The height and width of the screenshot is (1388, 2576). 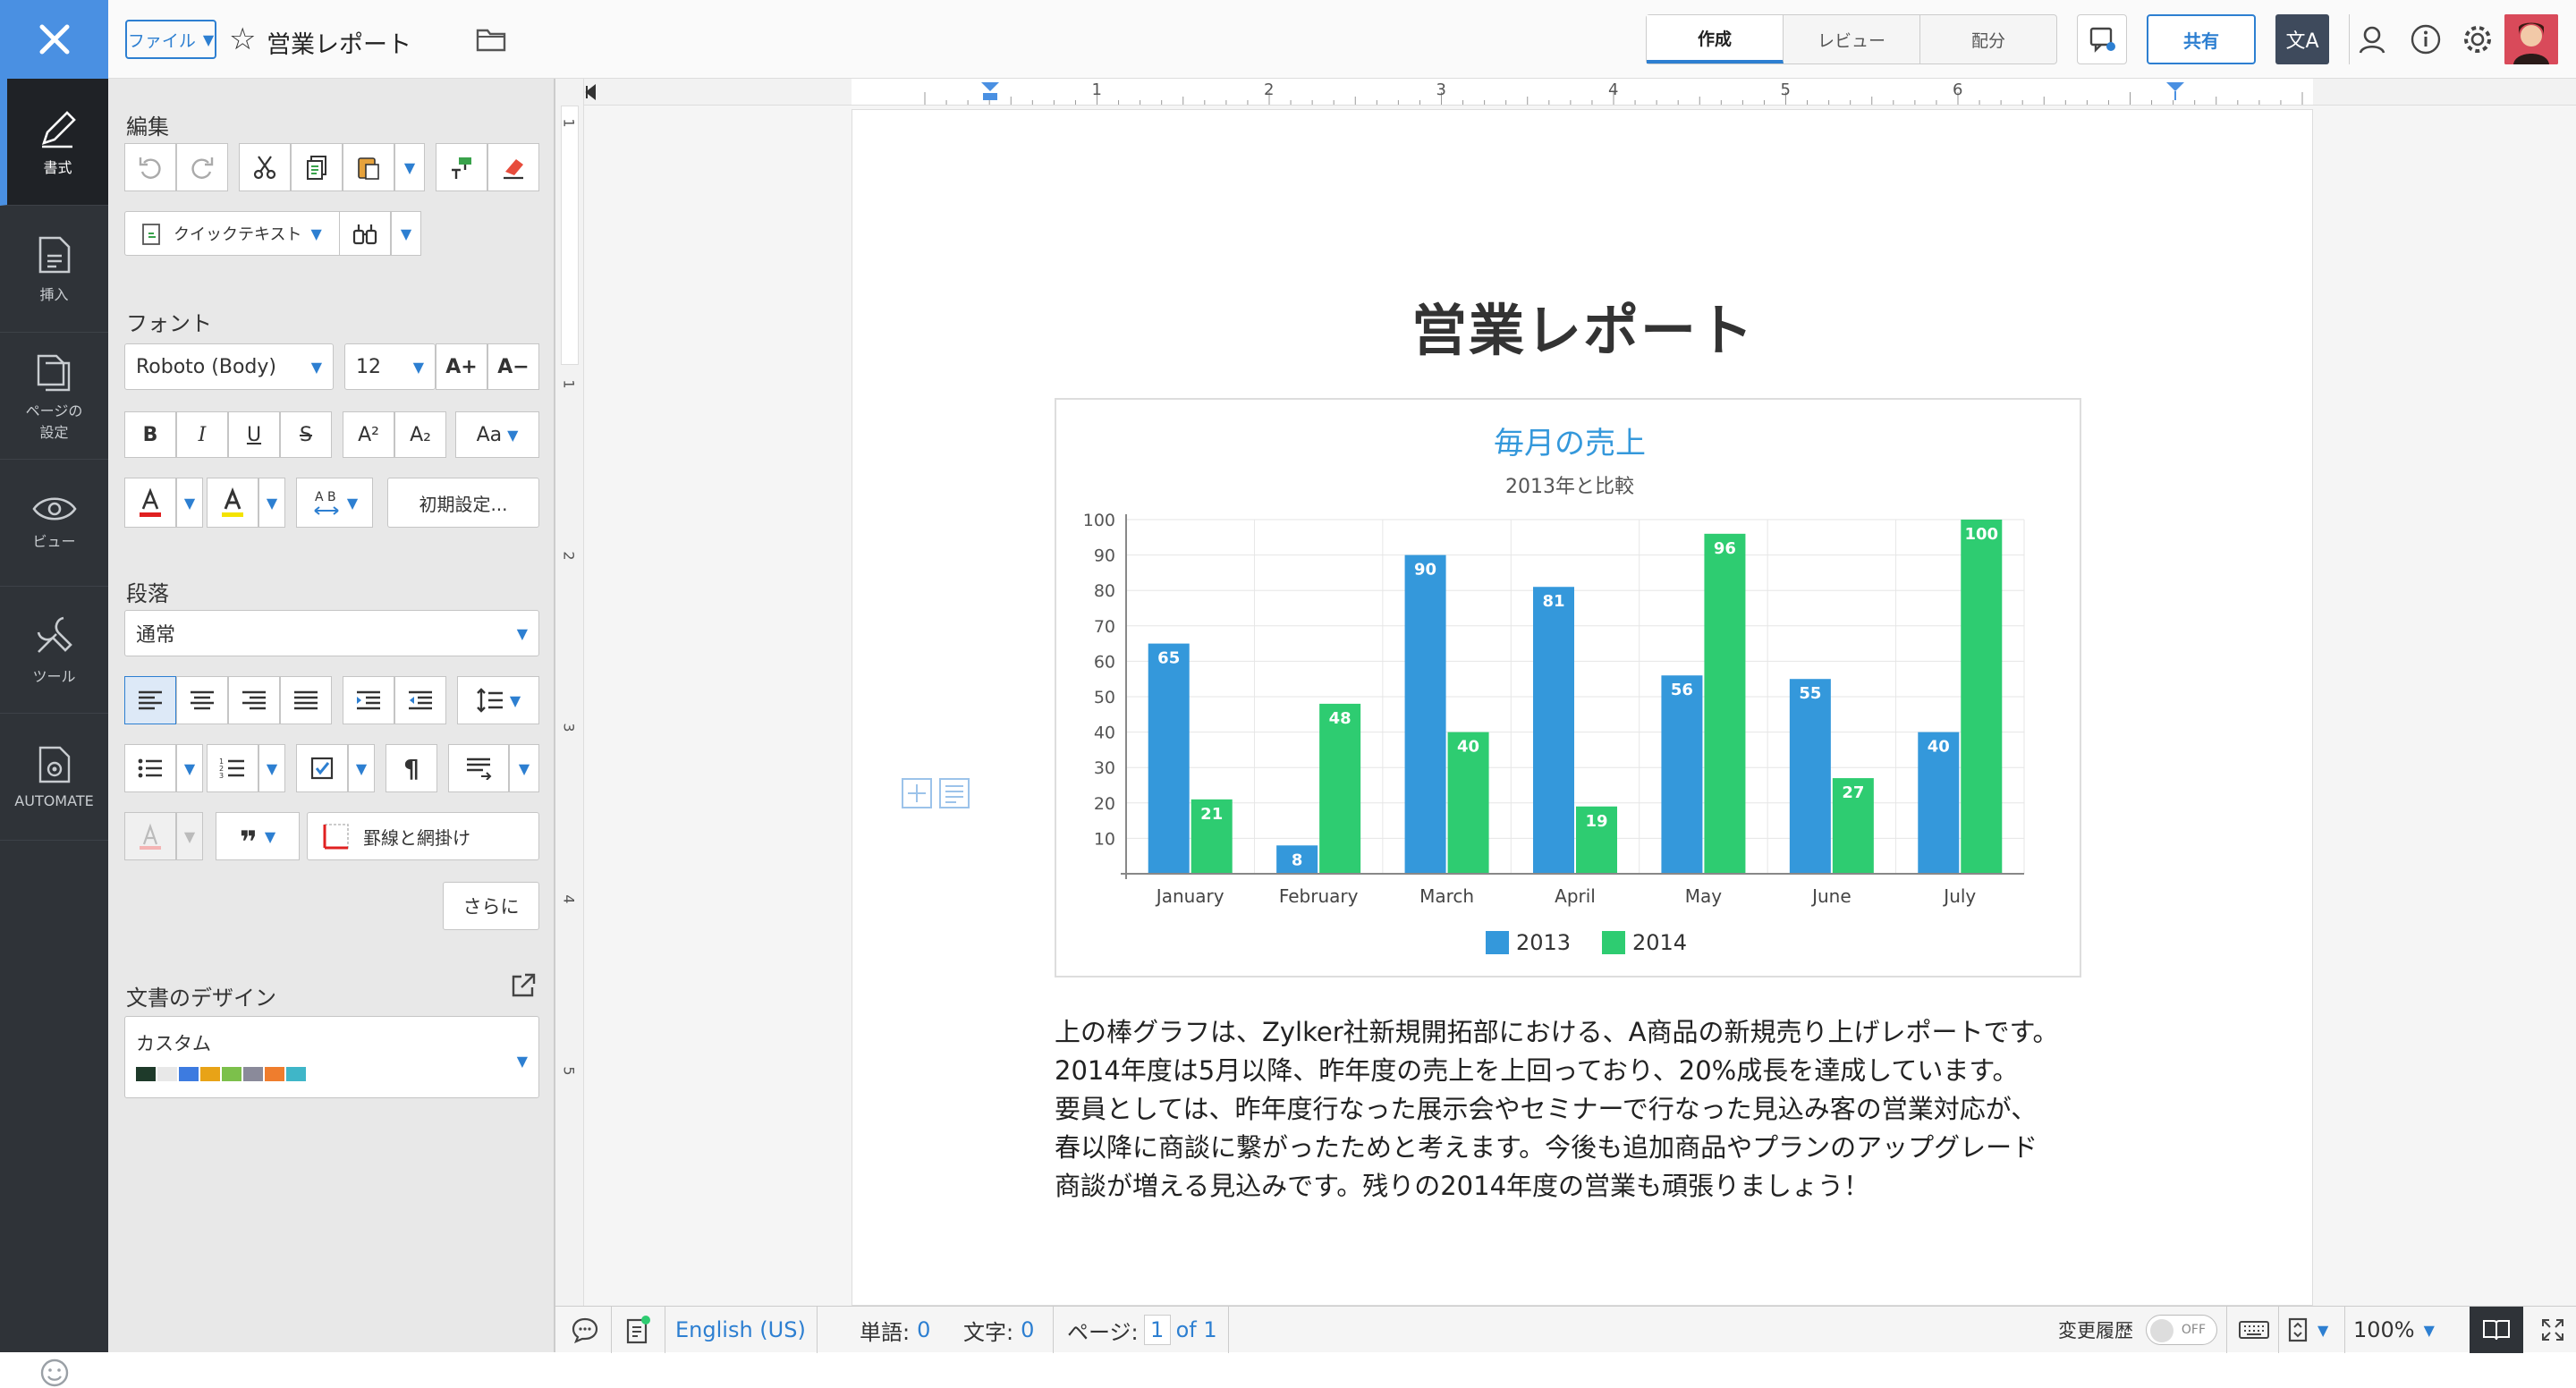 What do you see at coordinates (491, 906) in the screenshot?
I see `more-paragraph-options-button: さらに` at bounding box center [491, 906].